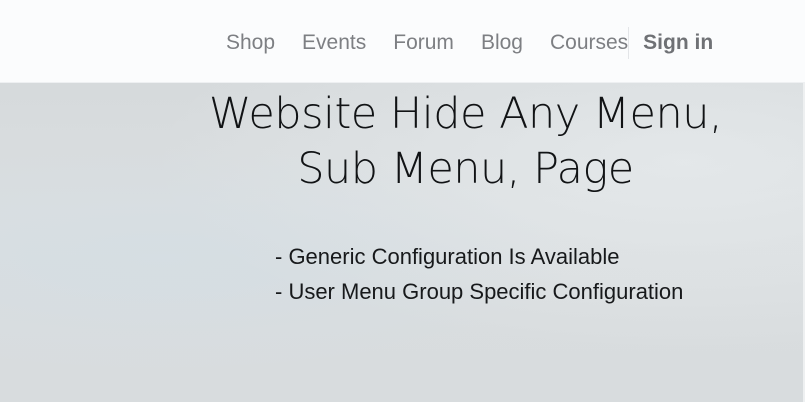  Describe the element at coordinates (334, 43) in the screenshot. I see `menu-item-events: Events` at that location.